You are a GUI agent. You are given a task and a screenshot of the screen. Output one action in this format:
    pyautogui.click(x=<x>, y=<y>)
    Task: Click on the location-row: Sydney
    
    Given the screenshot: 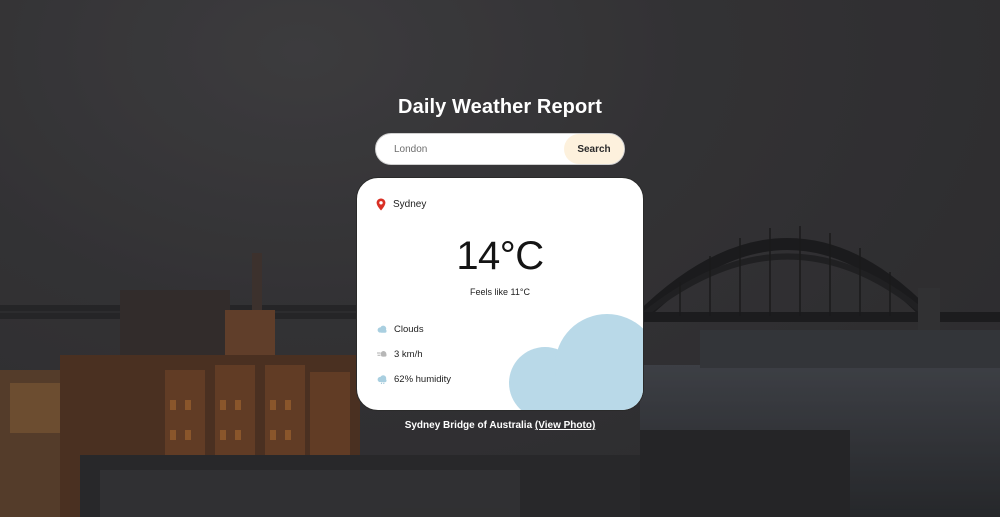 What is the action you would take?
    pyautogui.click(x=401, y=204)
    